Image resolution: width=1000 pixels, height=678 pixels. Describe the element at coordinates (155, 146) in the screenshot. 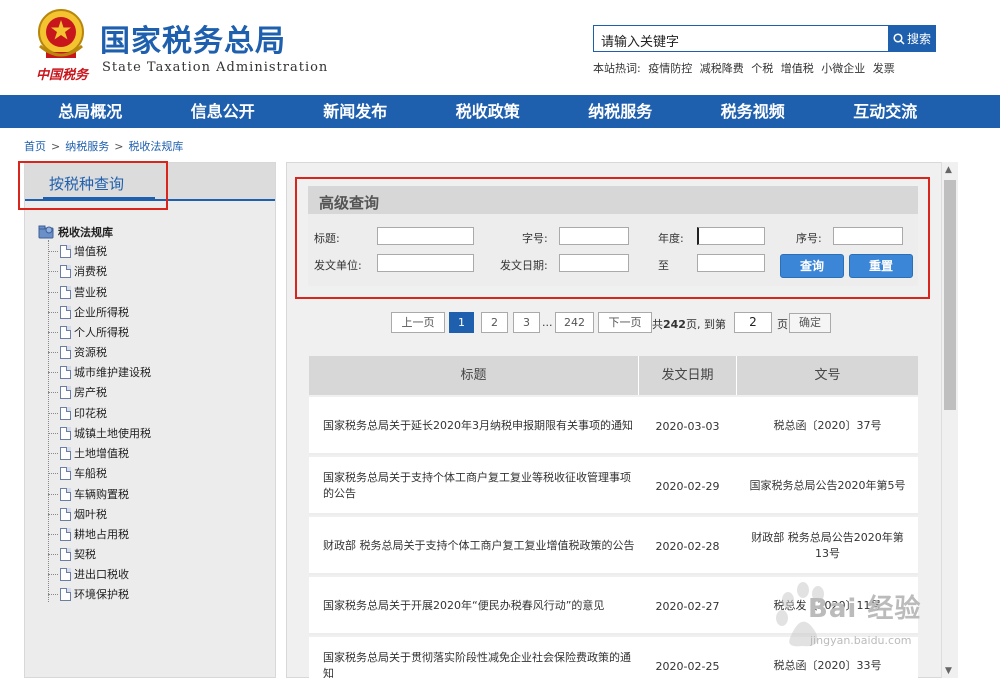

I see `breadcrumb-current: 税收法规库` at that location.